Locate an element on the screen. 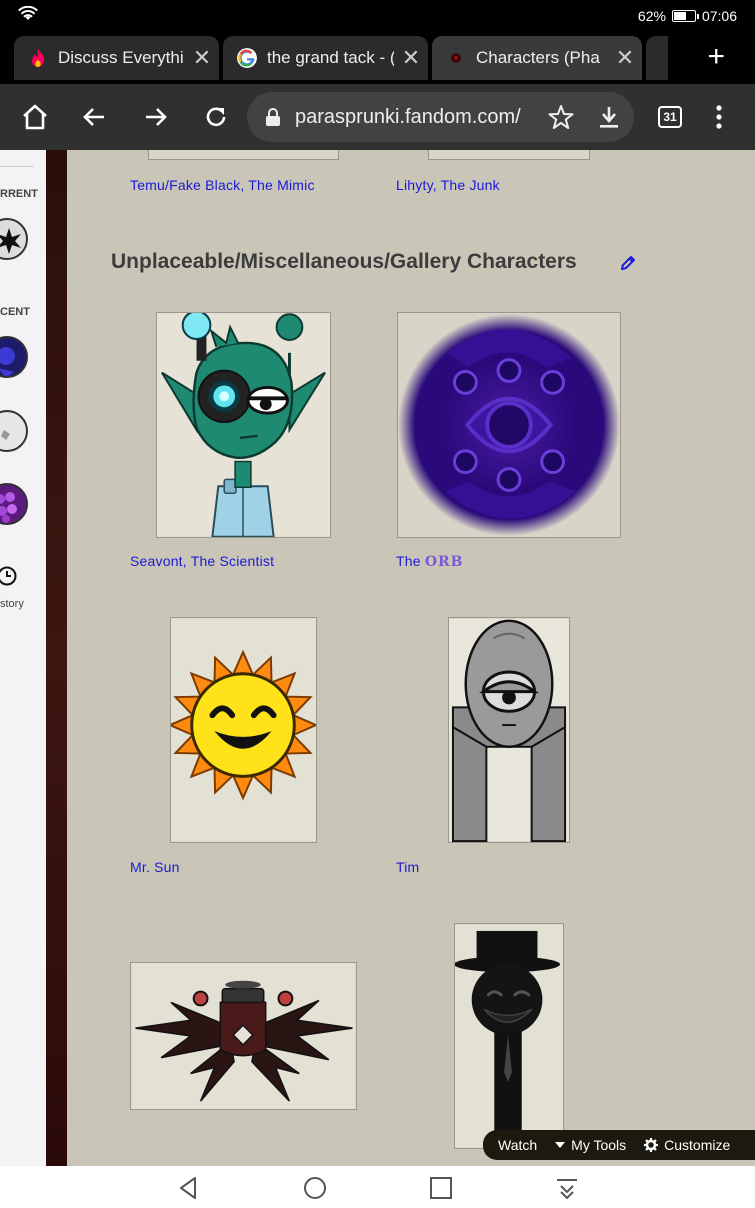 The width and height of the screenshot is (755, 1208). left-rail: RRENT CENT story is located at coordinates (23, 658).